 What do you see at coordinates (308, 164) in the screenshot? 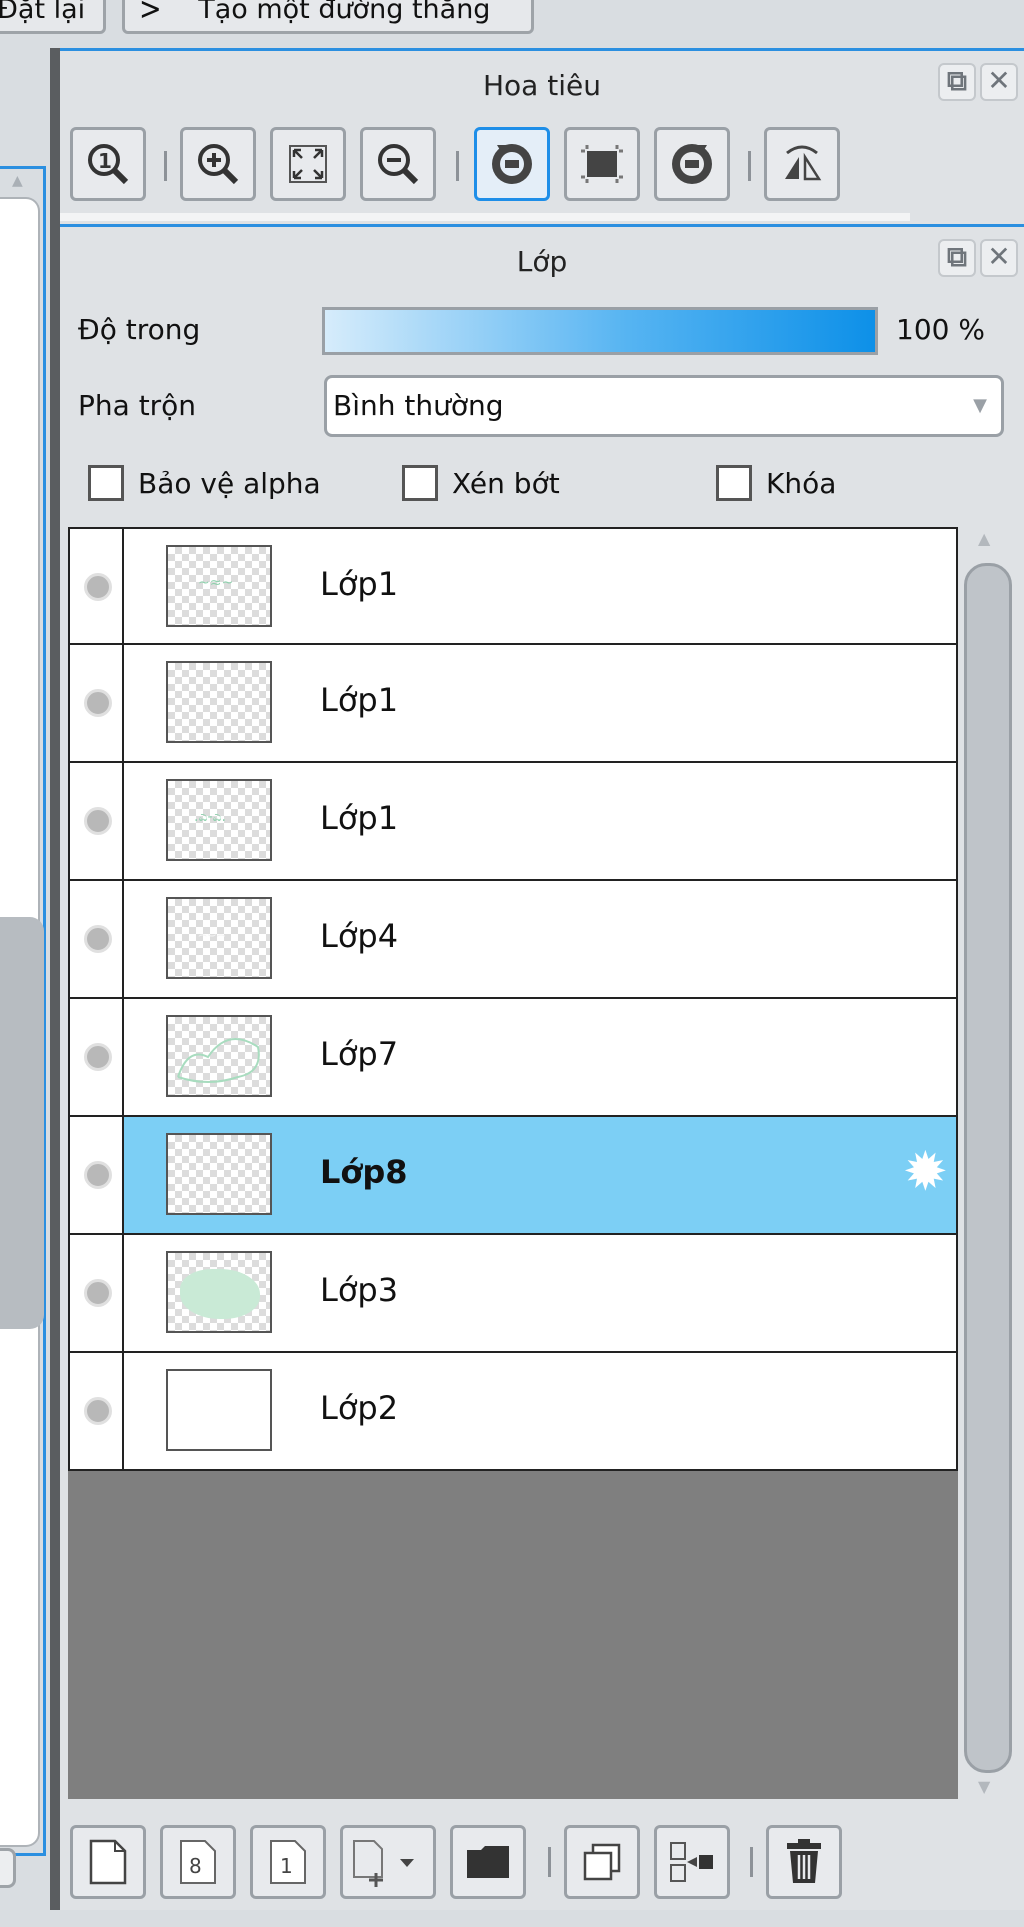
I see `fit-to-window-icon` at bounding box center [308, 164].